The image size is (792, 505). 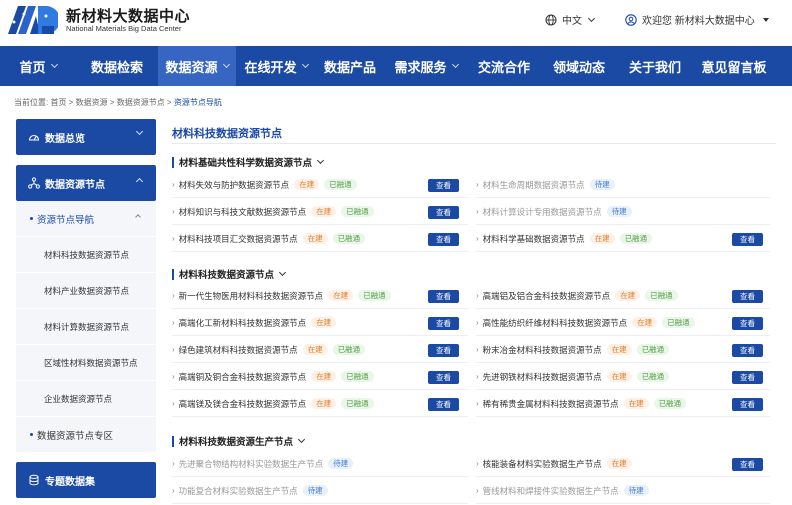 I want to click on sidebar-item-tech-nodes: 材料科技数据资源节点, so click(x=86, y=255).